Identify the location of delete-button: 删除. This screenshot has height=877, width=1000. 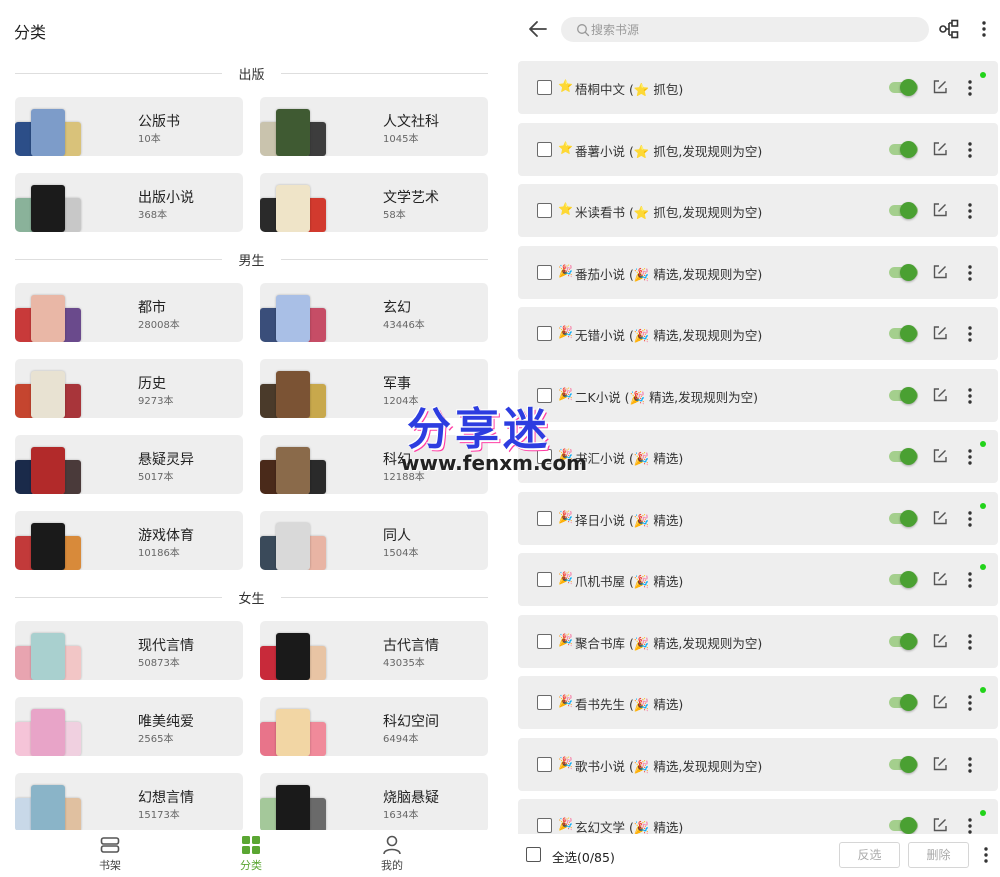
(938, 855).